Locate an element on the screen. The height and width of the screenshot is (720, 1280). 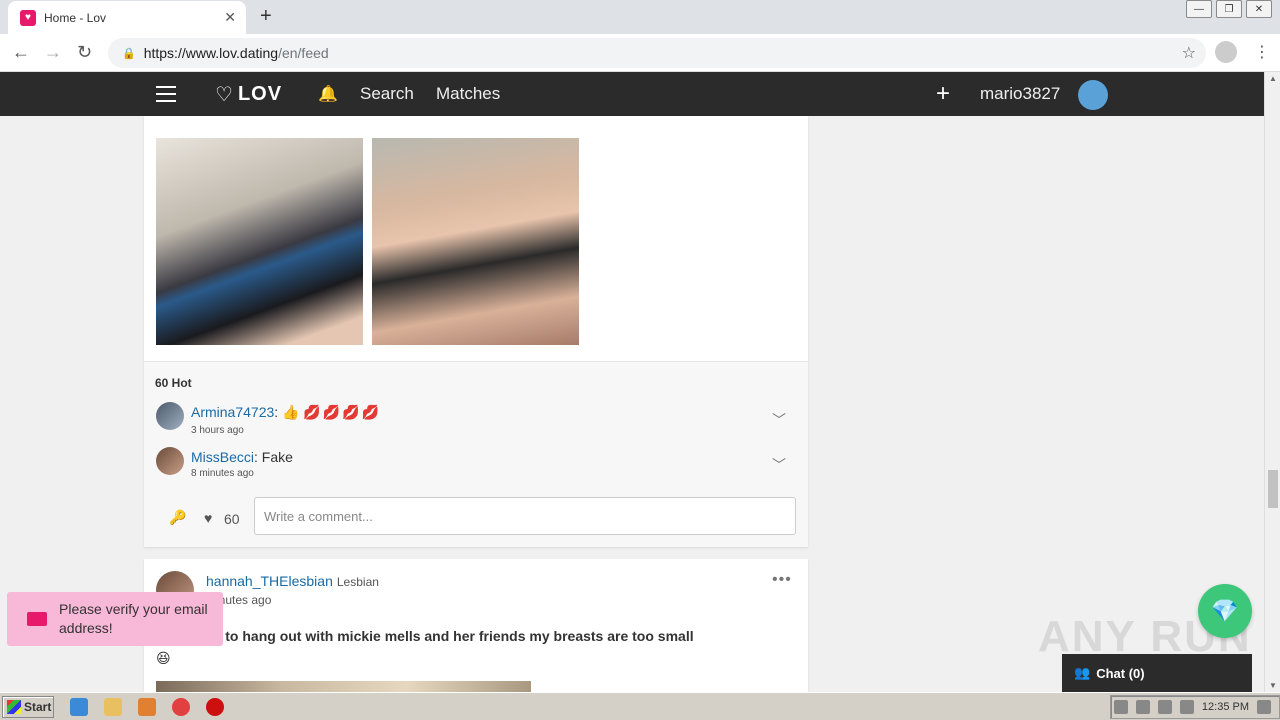
comment-time: 3 hours ago is located at coordinates (217, 430).